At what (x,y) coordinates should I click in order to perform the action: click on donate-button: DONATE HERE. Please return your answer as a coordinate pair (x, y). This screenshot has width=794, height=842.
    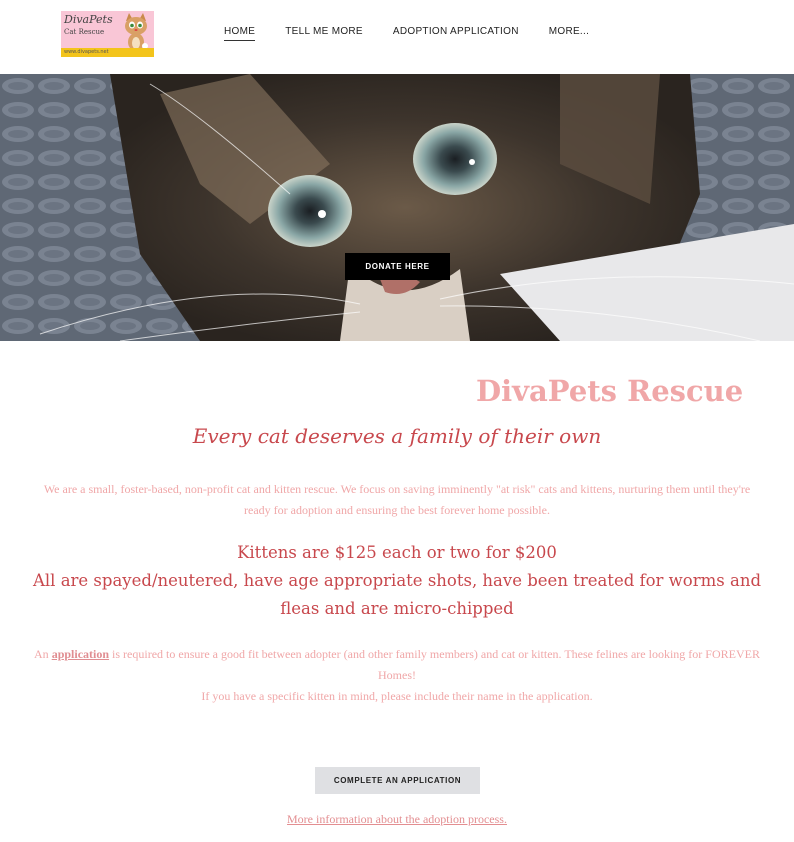
    Looking at the image, I should click on (397, 266).